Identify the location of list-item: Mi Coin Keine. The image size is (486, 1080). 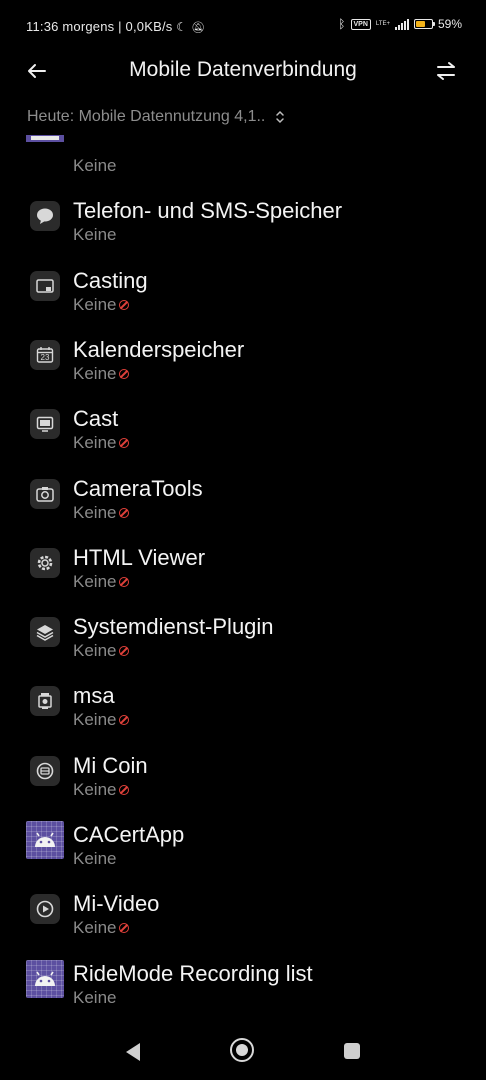
(243, 752).